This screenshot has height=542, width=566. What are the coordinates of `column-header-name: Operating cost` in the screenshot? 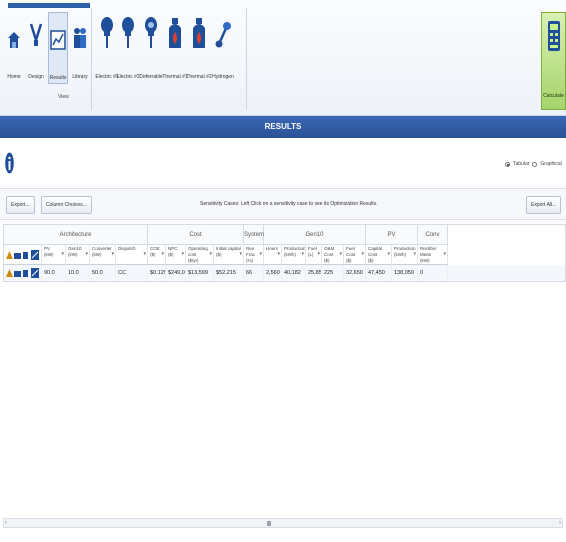 It's located at (198, 251).